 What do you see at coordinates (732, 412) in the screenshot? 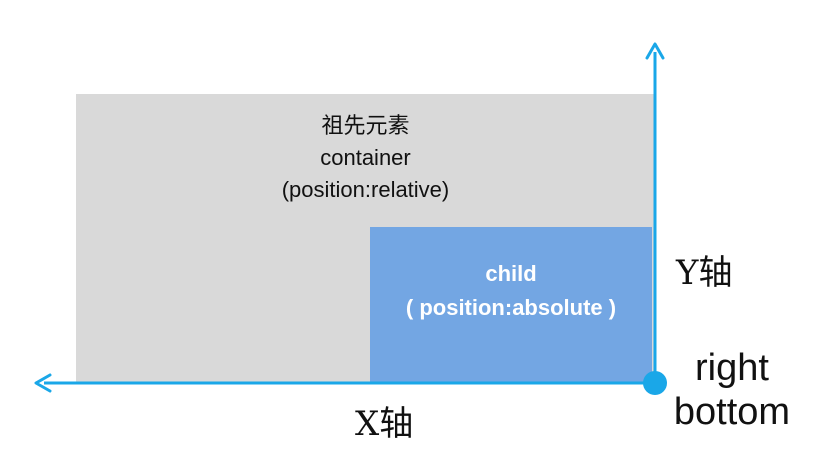
I see `right-bottom-label-line-2: bottom` at bounding box center [732, 412].